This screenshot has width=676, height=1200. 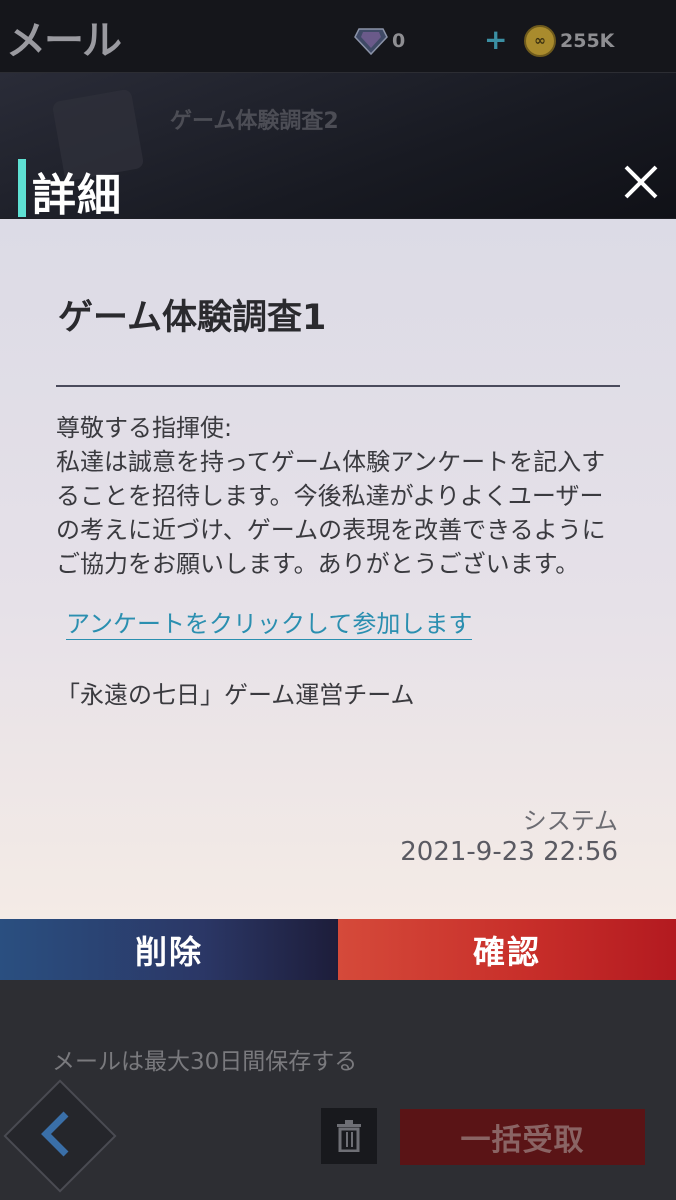 I want to click on top-bar: メール 0 + ∞ 255K, so click(x=338, y=36).